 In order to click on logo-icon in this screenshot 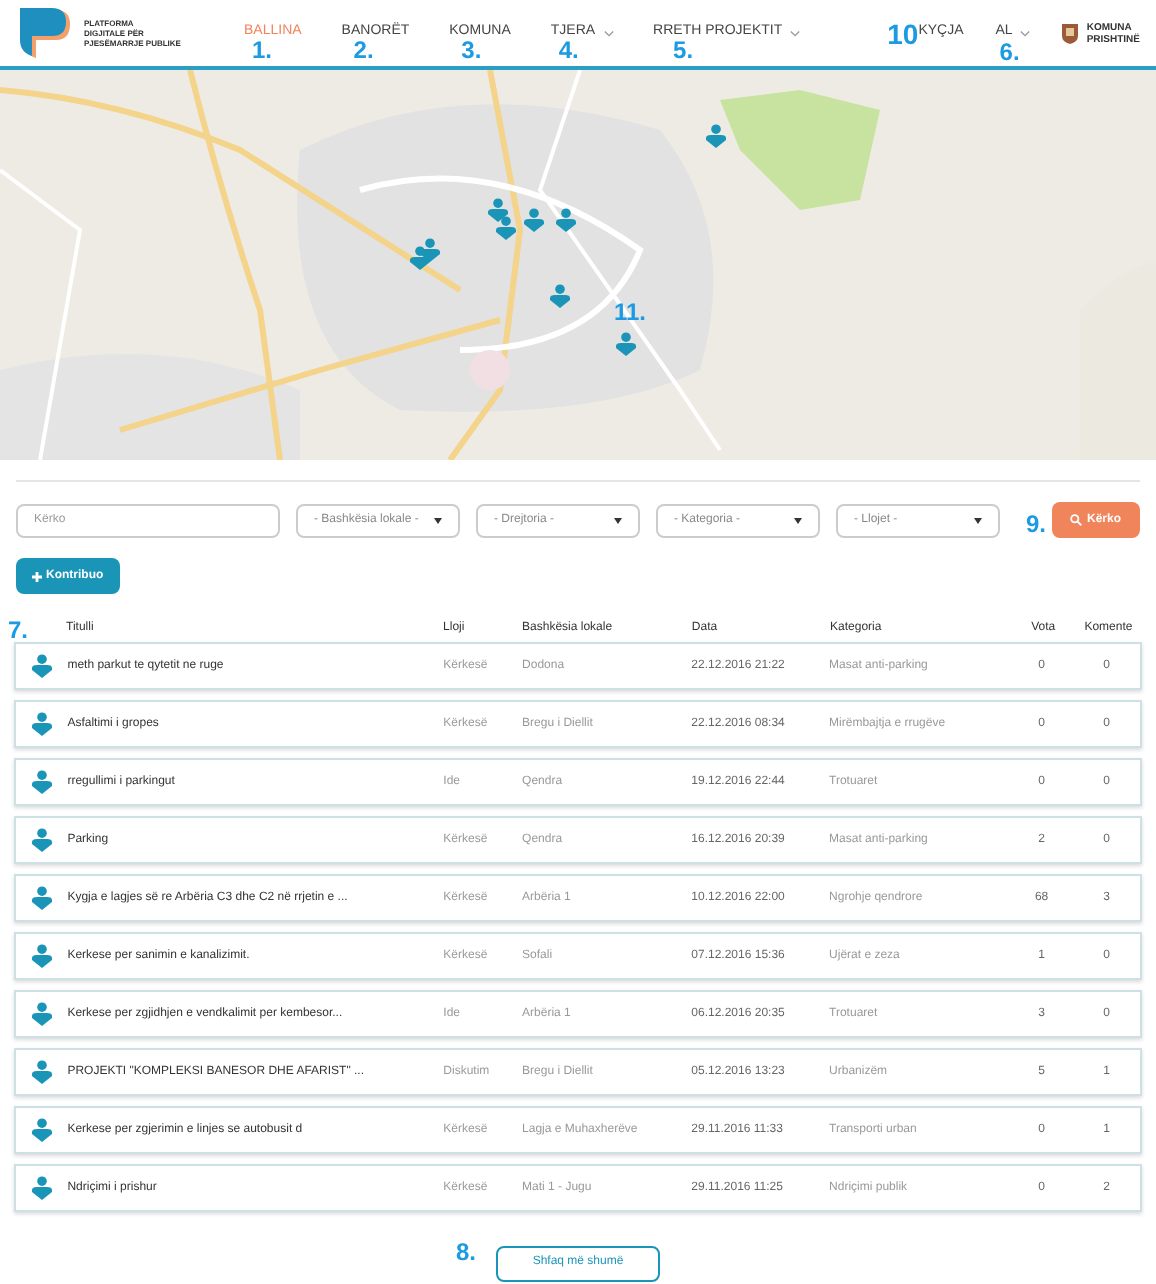, I will do `click(46, 33)`.